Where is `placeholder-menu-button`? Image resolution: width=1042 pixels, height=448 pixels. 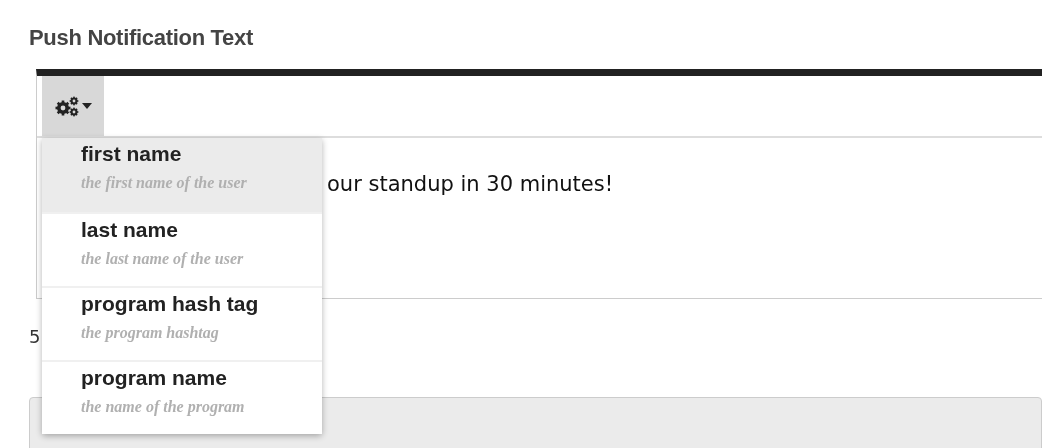 placeholder-menu-button is located at coordinates (73, 106).